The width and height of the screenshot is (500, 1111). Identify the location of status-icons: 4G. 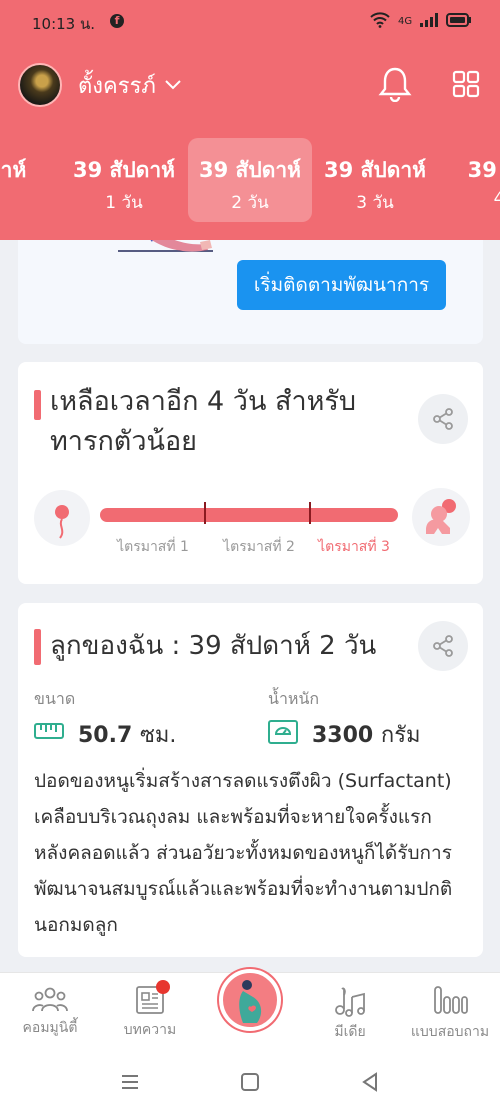
(421, 20).